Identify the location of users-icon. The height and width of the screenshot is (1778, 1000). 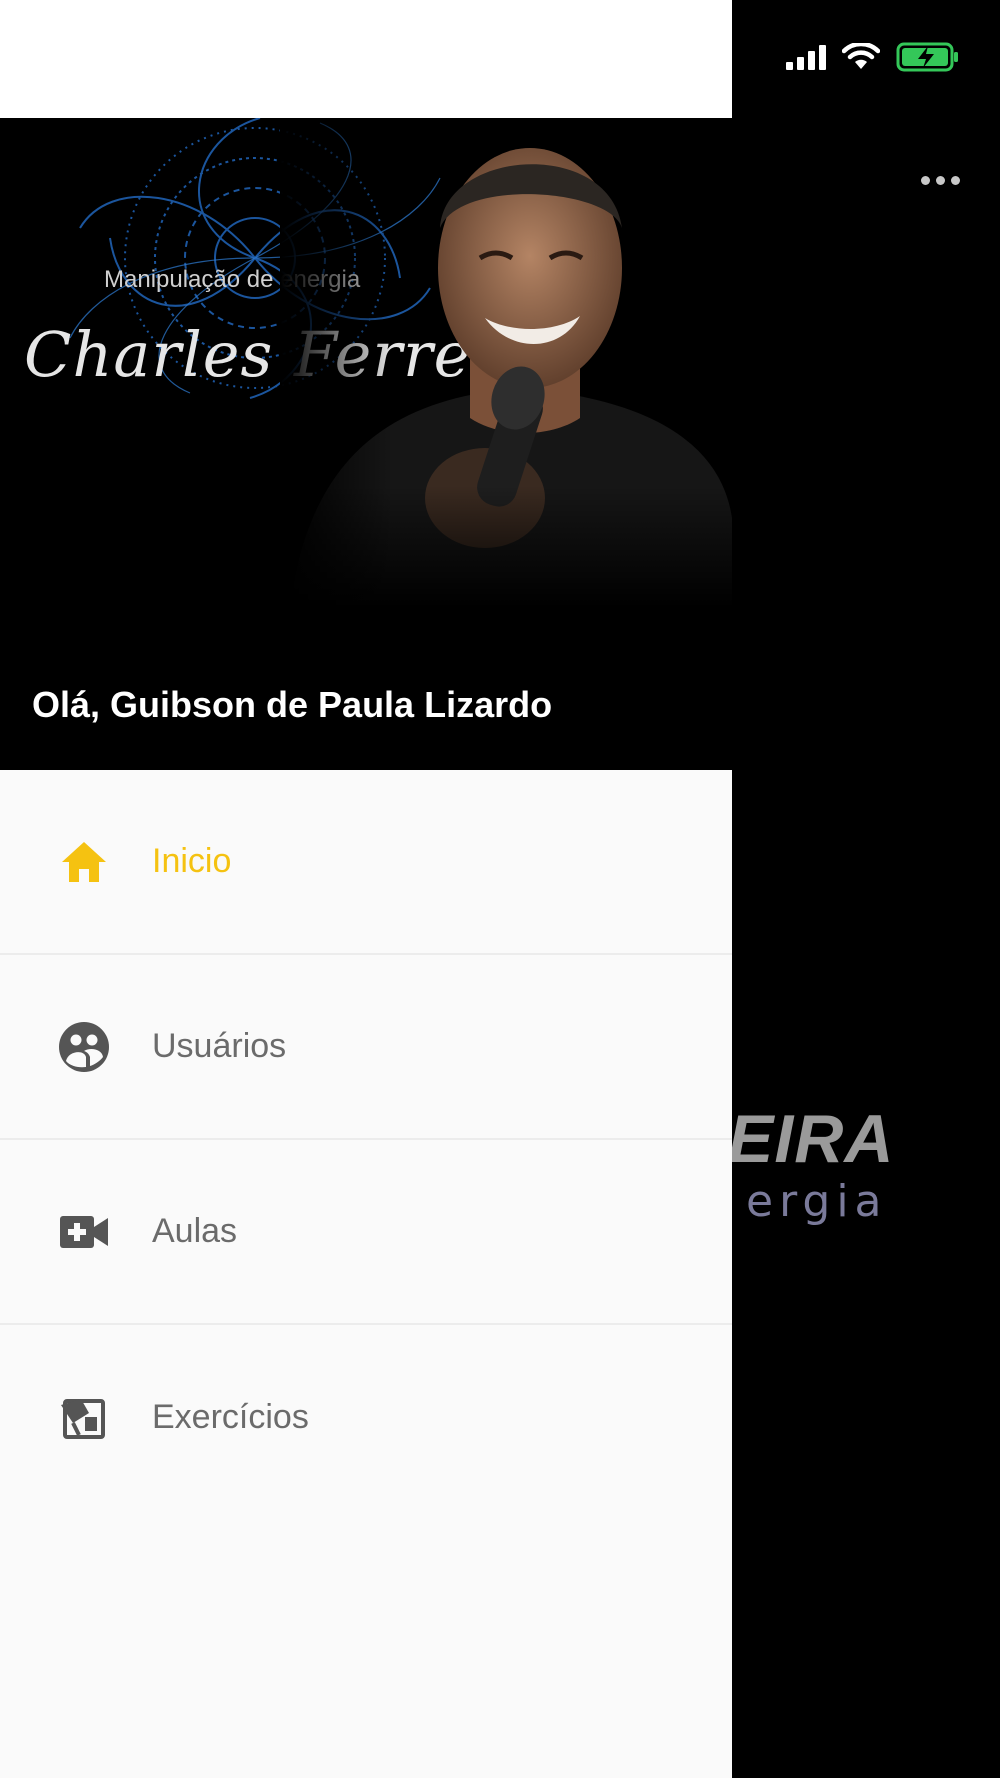
(84, 1047).